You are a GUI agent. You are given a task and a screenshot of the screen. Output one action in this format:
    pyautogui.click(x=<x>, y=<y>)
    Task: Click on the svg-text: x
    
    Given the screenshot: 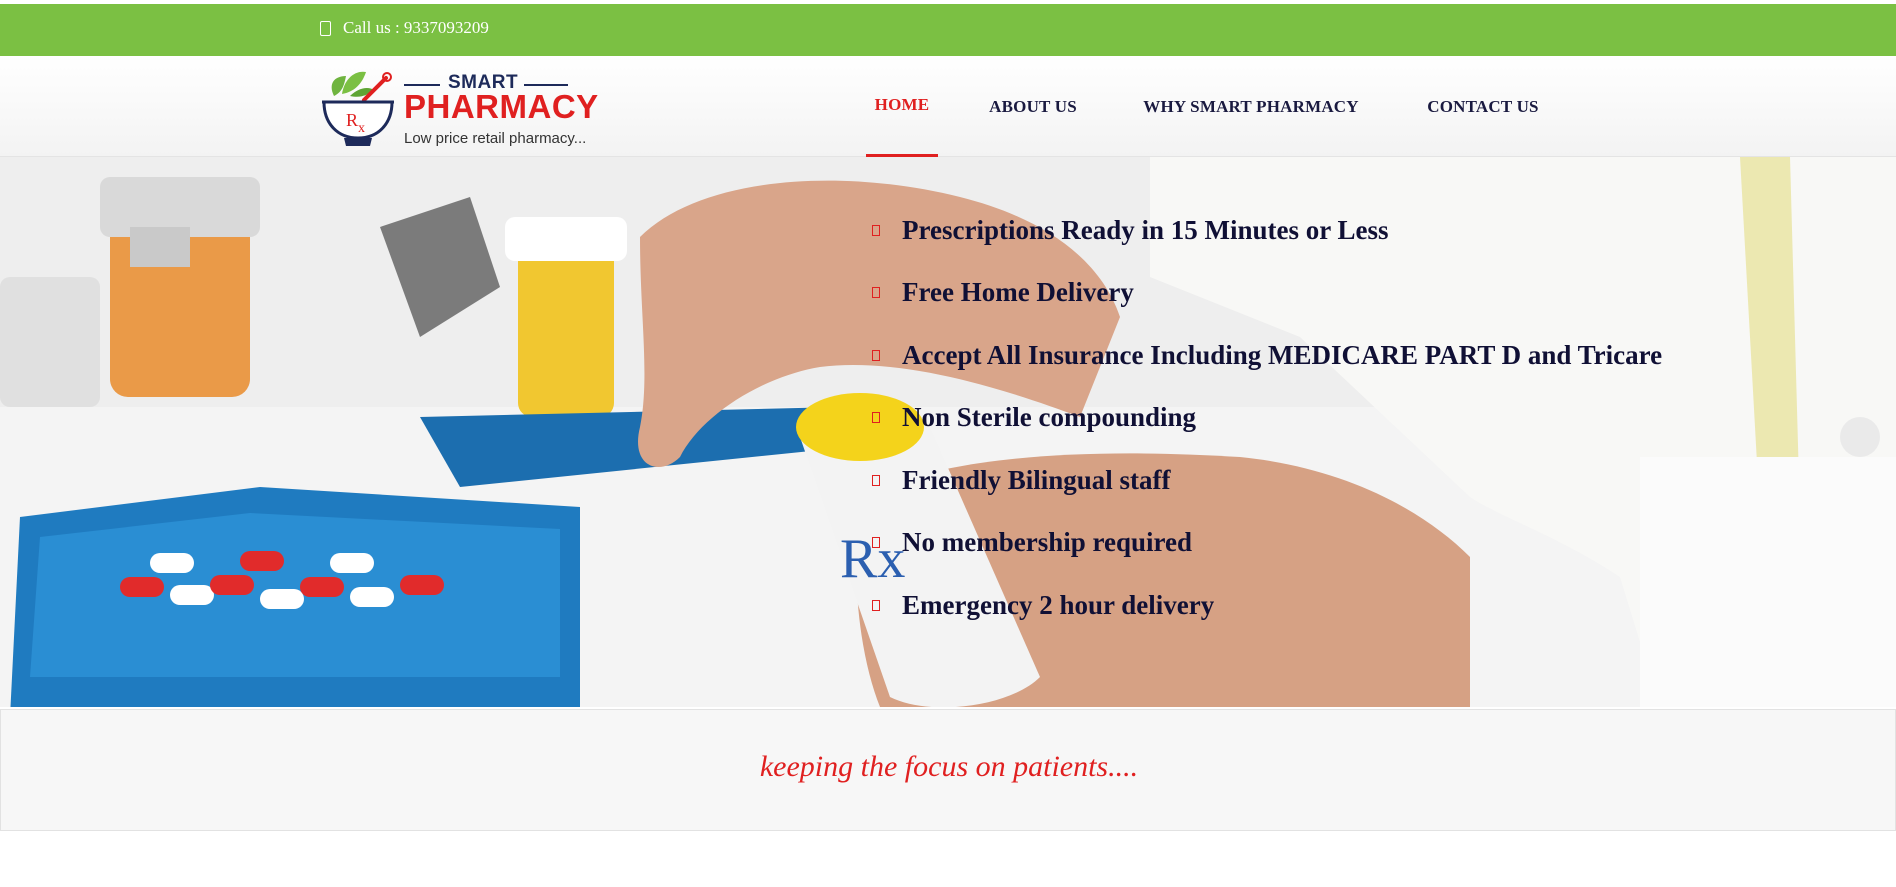 What is the action you would take?
    pyautogui.click(x=361, y=128)
    